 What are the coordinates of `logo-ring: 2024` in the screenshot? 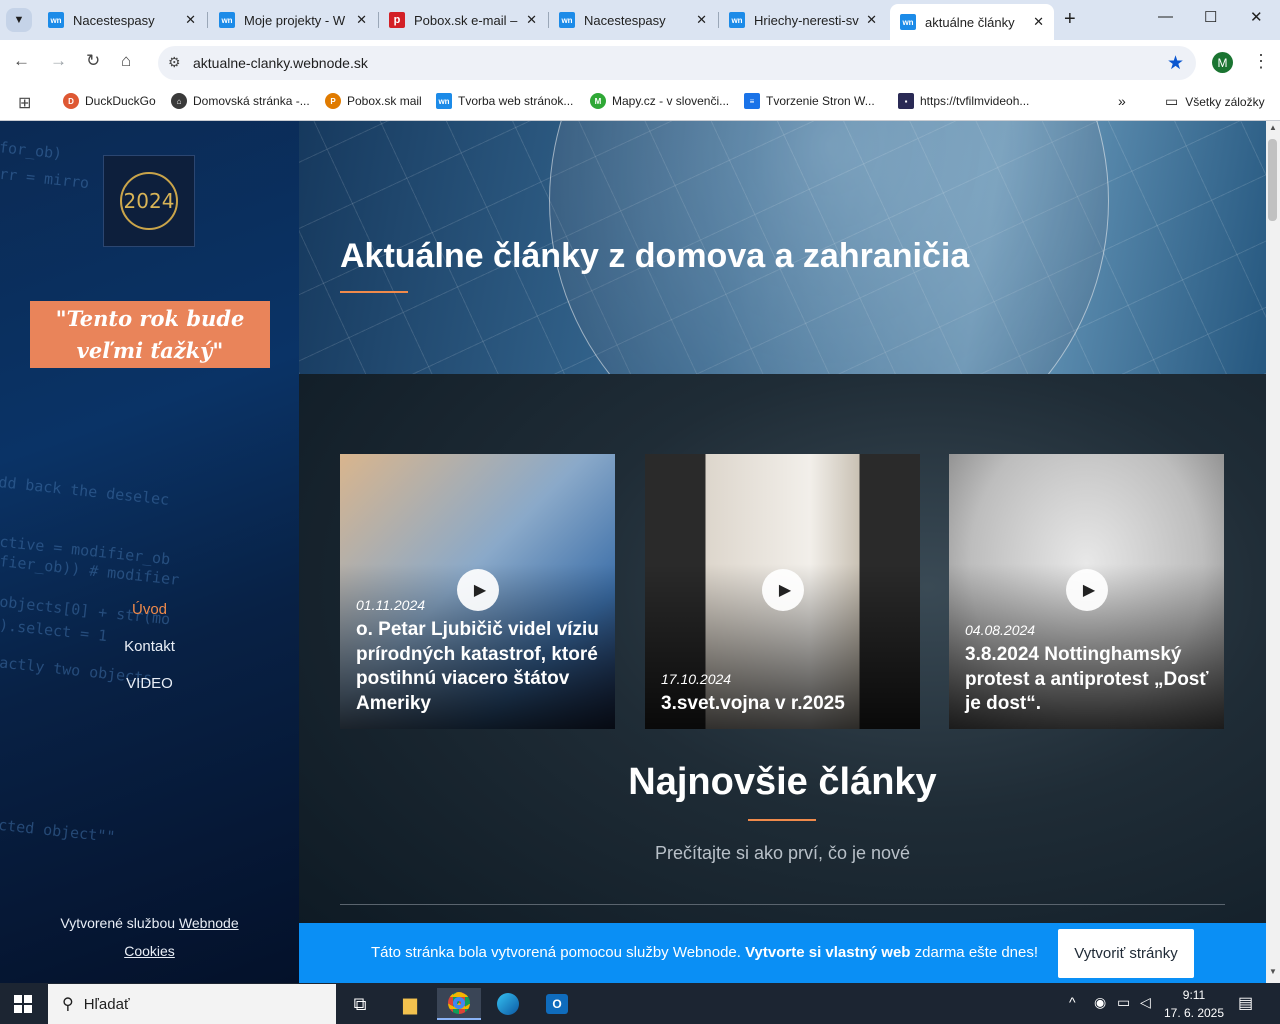 It's located at (149, 201).